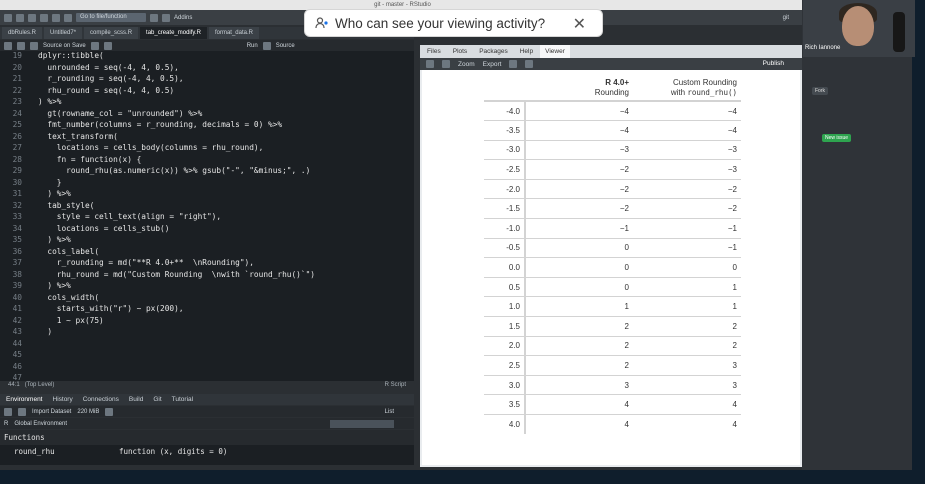  I want to click on show-in-browser-icon, so click(513, 64).